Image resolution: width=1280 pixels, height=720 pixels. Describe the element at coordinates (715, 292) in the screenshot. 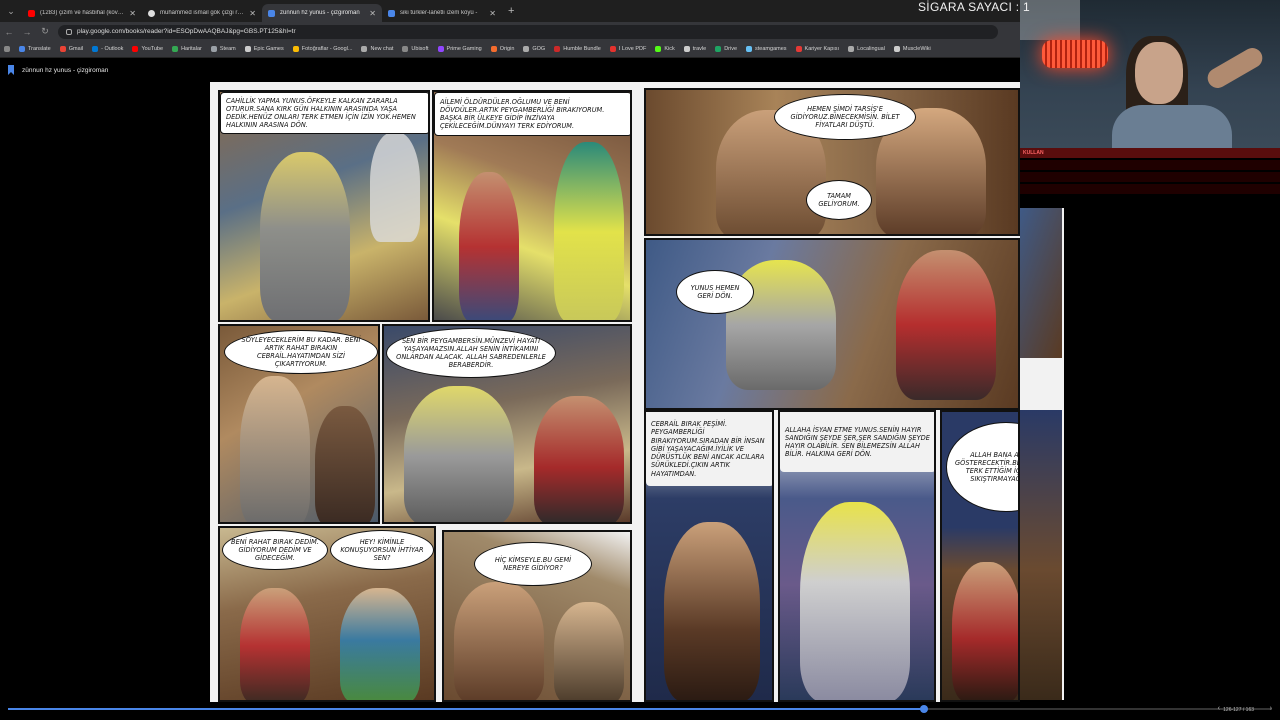

I see `speech-bubble: YUNUS HEMEN GERİ DÖN.` at that location.